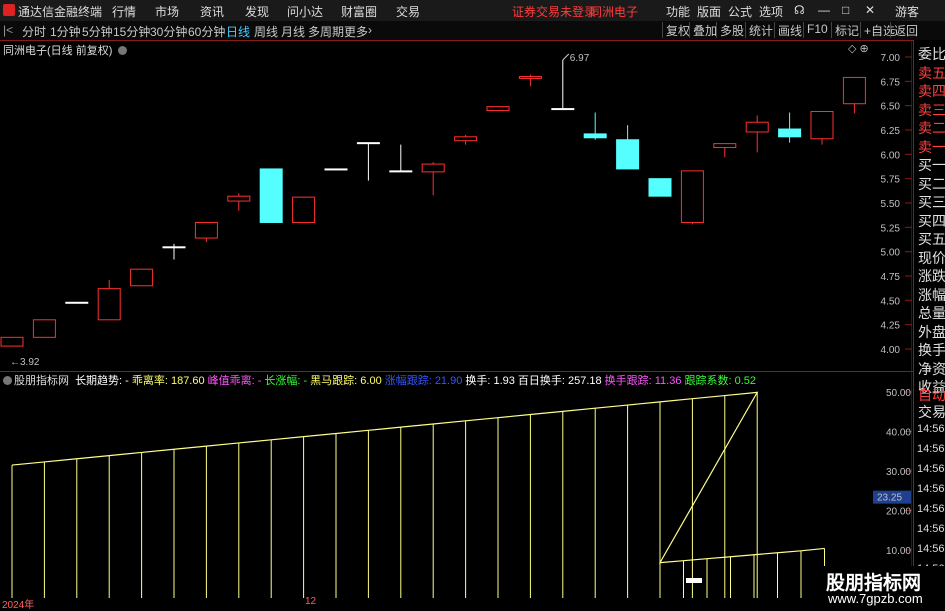 The width and height of the screenshot is (945, 611). I want to click on watermark-url: www.7gpzb.com, so click(875, 598).